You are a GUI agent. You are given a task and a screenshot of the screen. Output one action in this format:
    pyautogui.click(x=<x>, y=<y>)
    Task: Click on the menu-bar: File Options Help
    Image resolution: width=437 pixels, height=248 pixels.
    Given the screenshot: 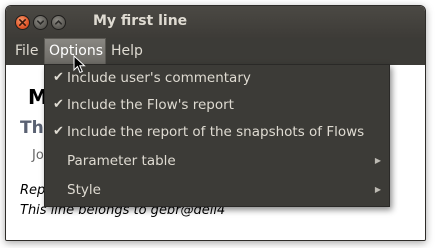 What is the action you would take?
    pyautogui.click(x=215, y=51)
    